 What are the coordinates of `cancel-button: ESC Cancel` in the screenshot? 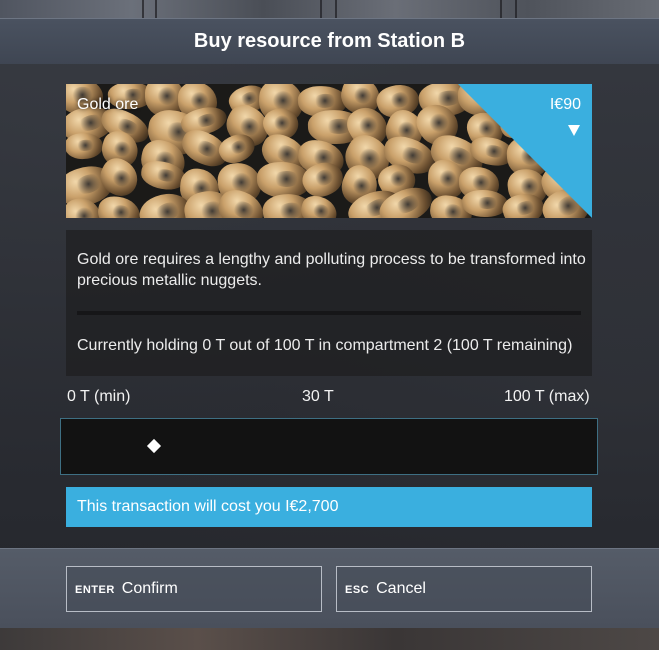 It's located at (464, 589).